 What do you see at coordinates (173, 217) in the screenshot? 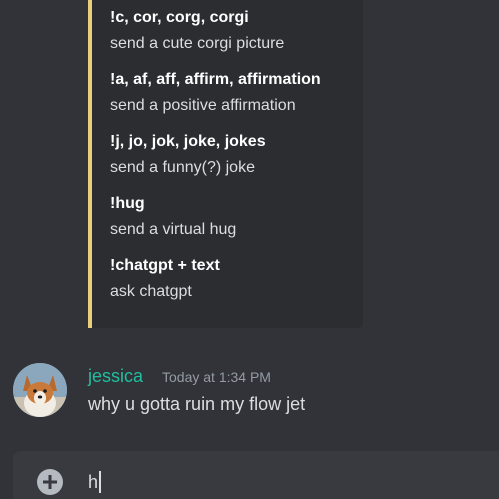
I see `embed-field: !hug send a virtual hug` at bounding box center [173, 217].